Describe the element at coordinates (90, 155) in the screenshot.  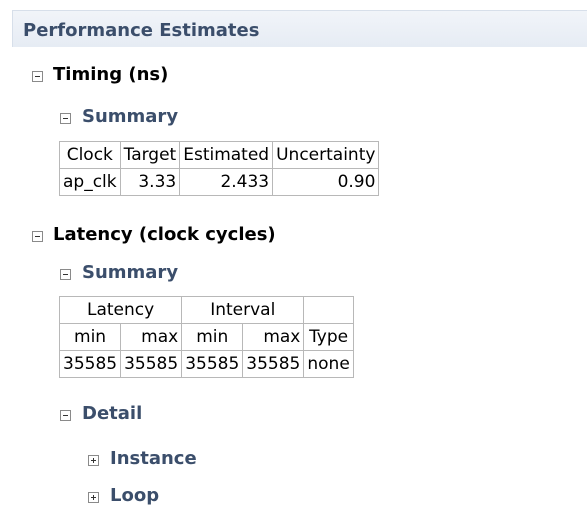
I see `column-header-clock: Clock` at that location.